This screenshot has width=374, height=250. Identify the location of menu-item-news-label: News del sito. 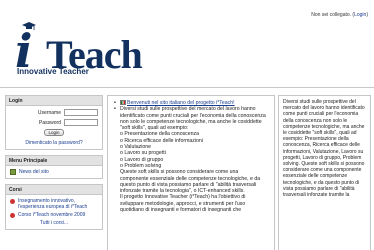
(34, 172).